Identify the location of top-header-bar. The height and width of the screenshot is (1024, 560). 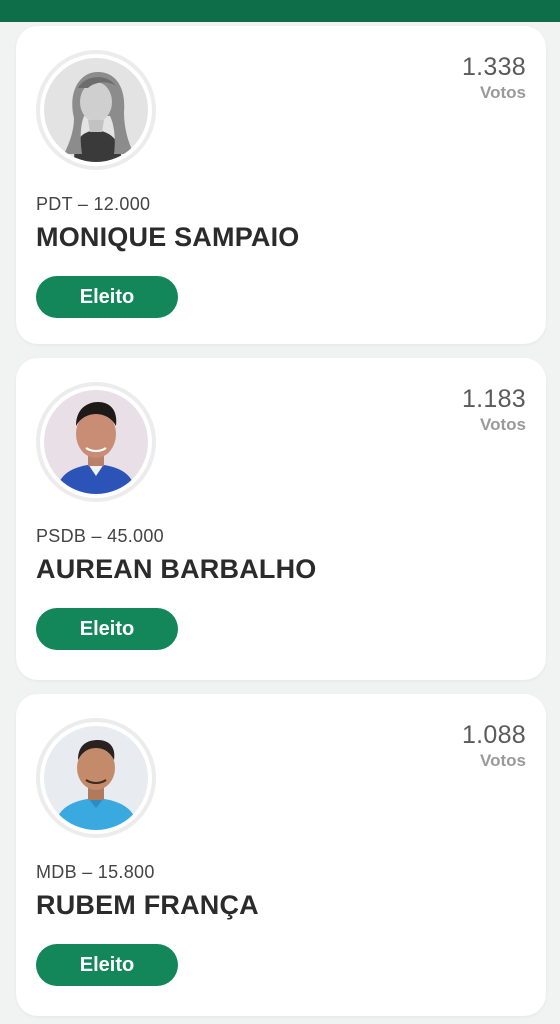
(280, 11).